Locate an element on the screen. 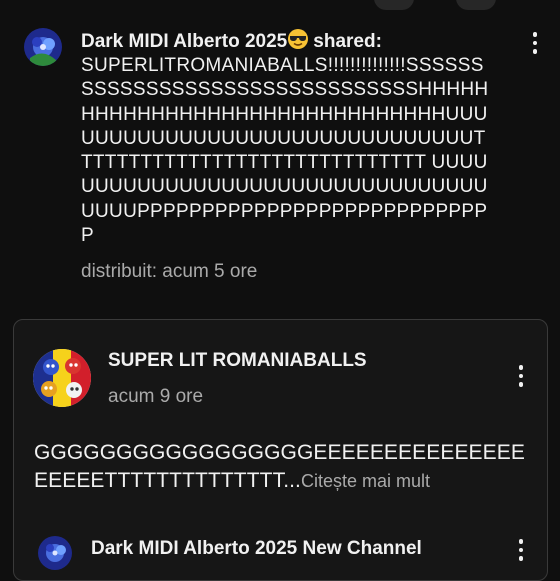  next-post-entry: Dark MIDI Alberto 2025 New Channel is located at coordinates (280, 549).